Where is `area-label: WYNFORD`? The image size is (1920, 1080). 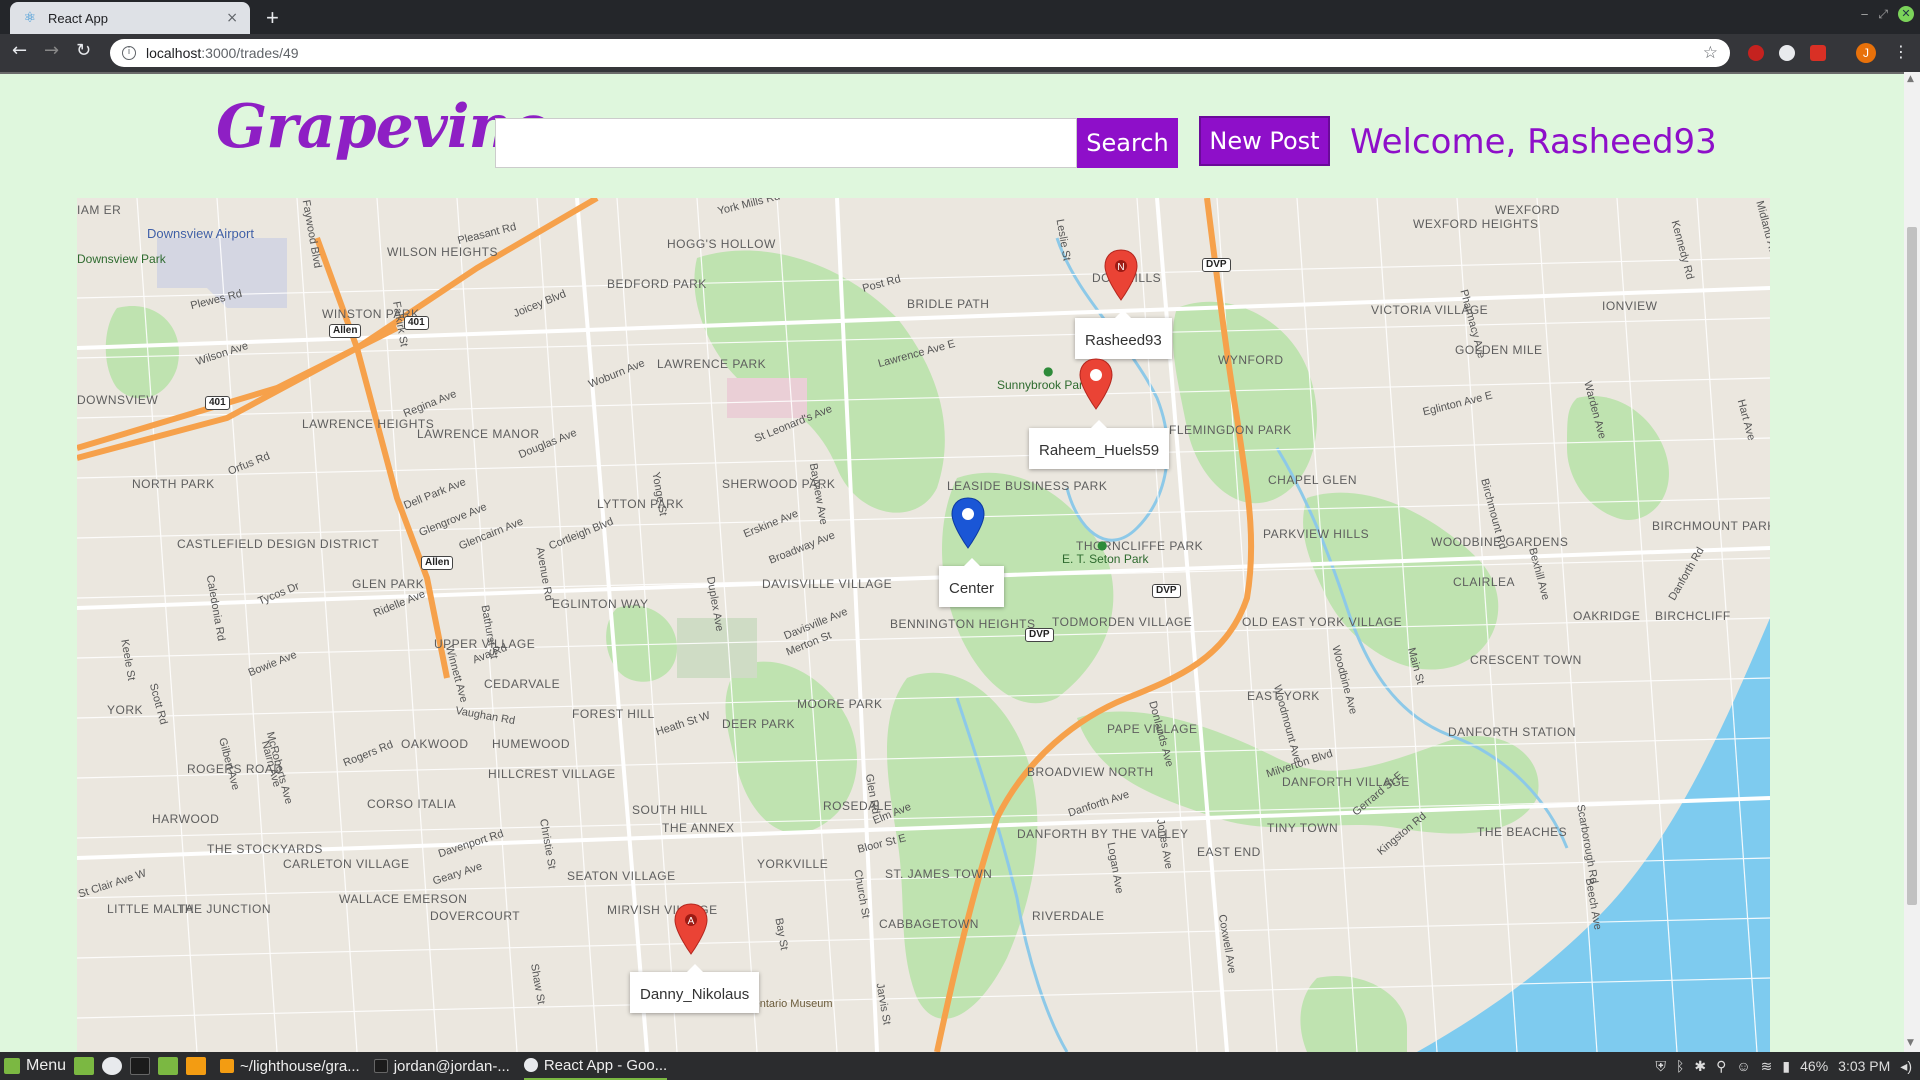
area-label: WYNFORD is located at coordinates (1251, 360).